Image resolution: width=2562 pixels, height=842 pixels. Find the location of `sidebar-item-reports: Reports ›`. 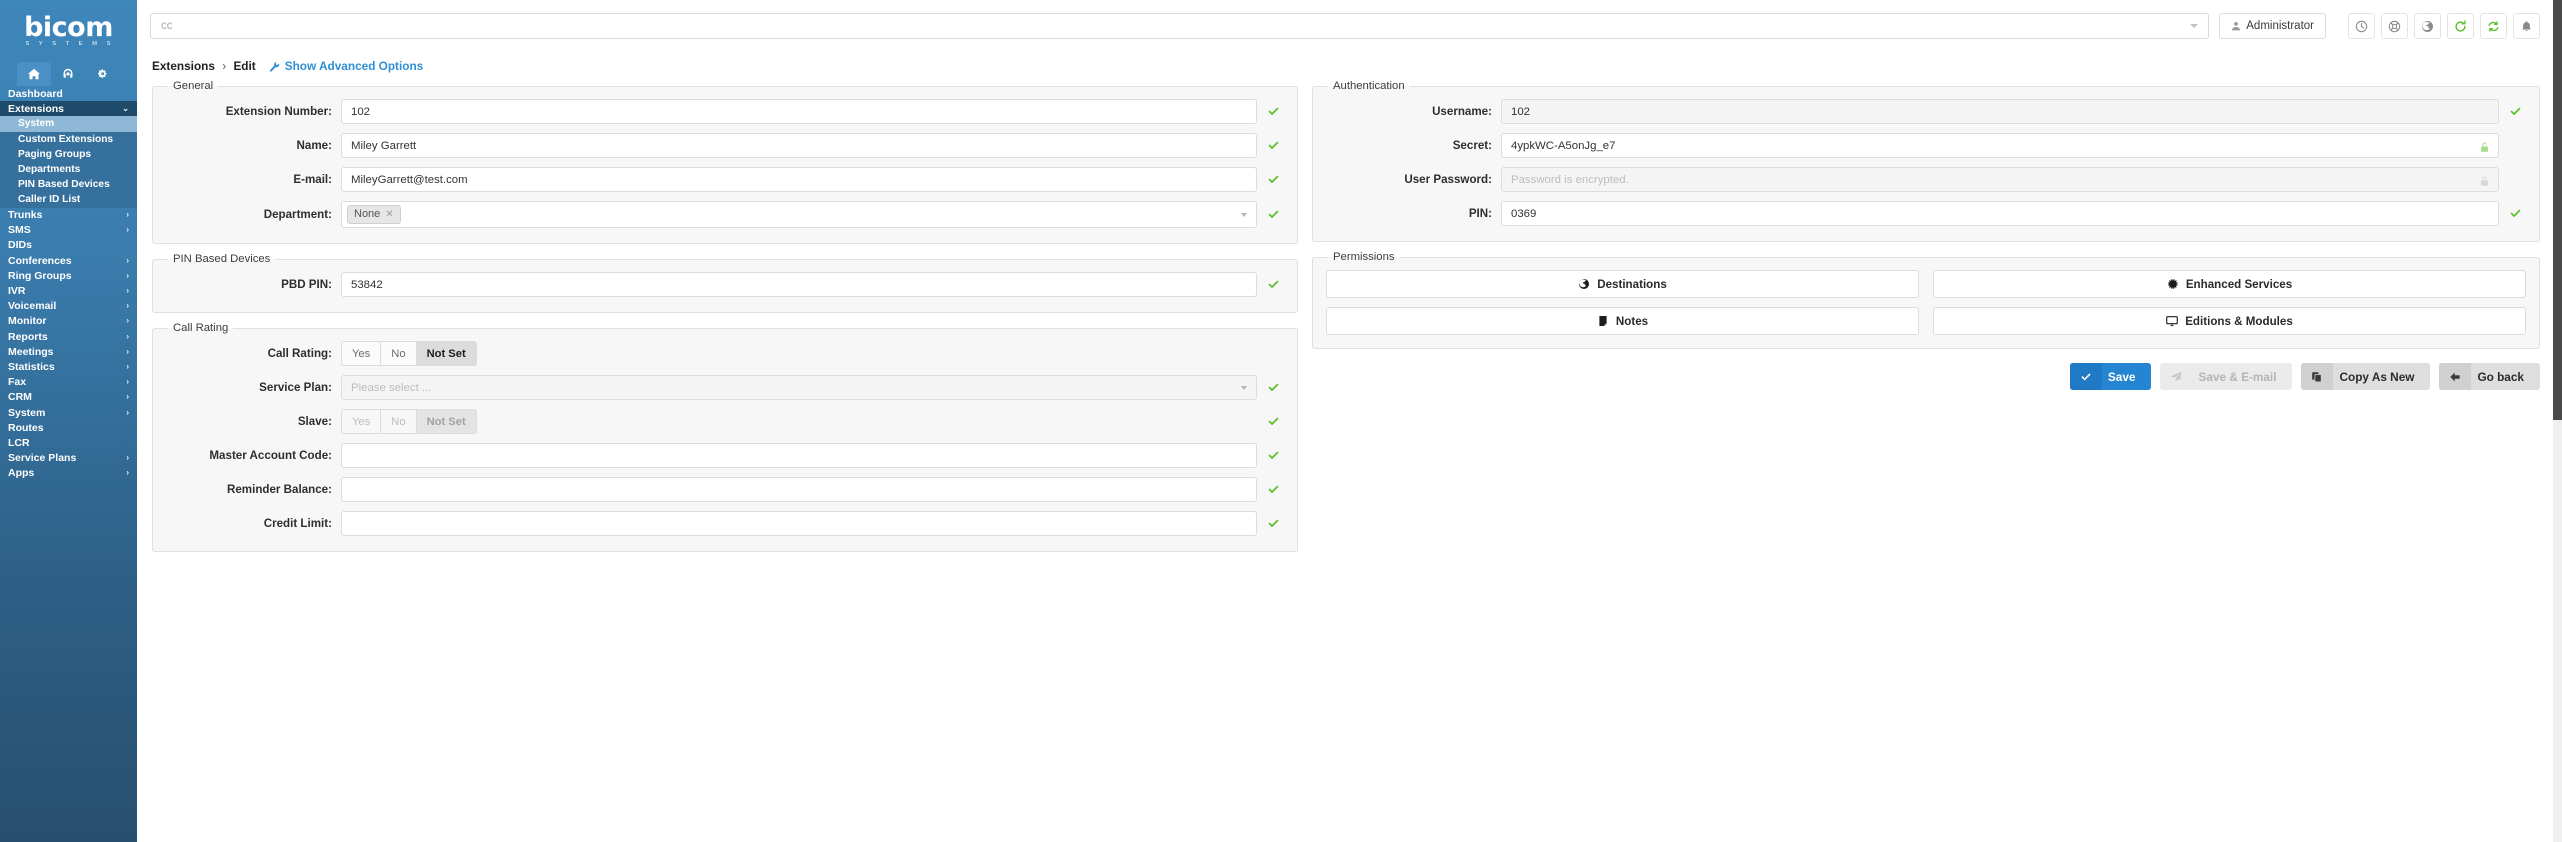

sidebar-item-reports: Reports › is located at coordinates (68, 336).